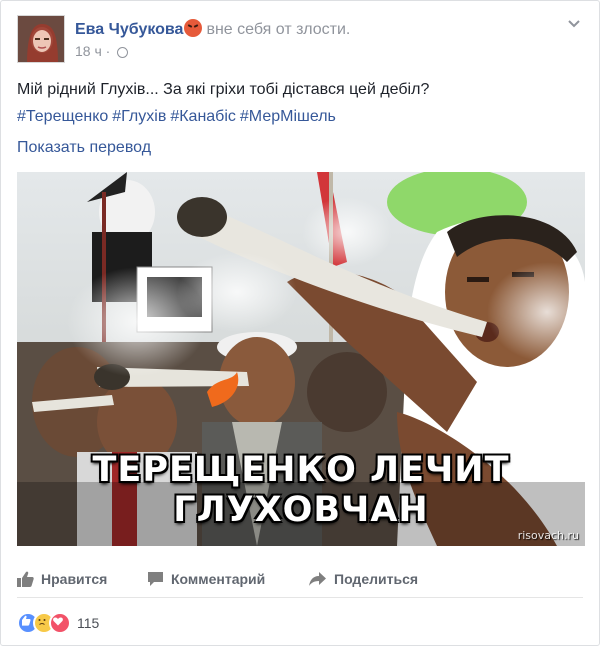  I want to click on share-button: Поделиться, so click(363, 579).